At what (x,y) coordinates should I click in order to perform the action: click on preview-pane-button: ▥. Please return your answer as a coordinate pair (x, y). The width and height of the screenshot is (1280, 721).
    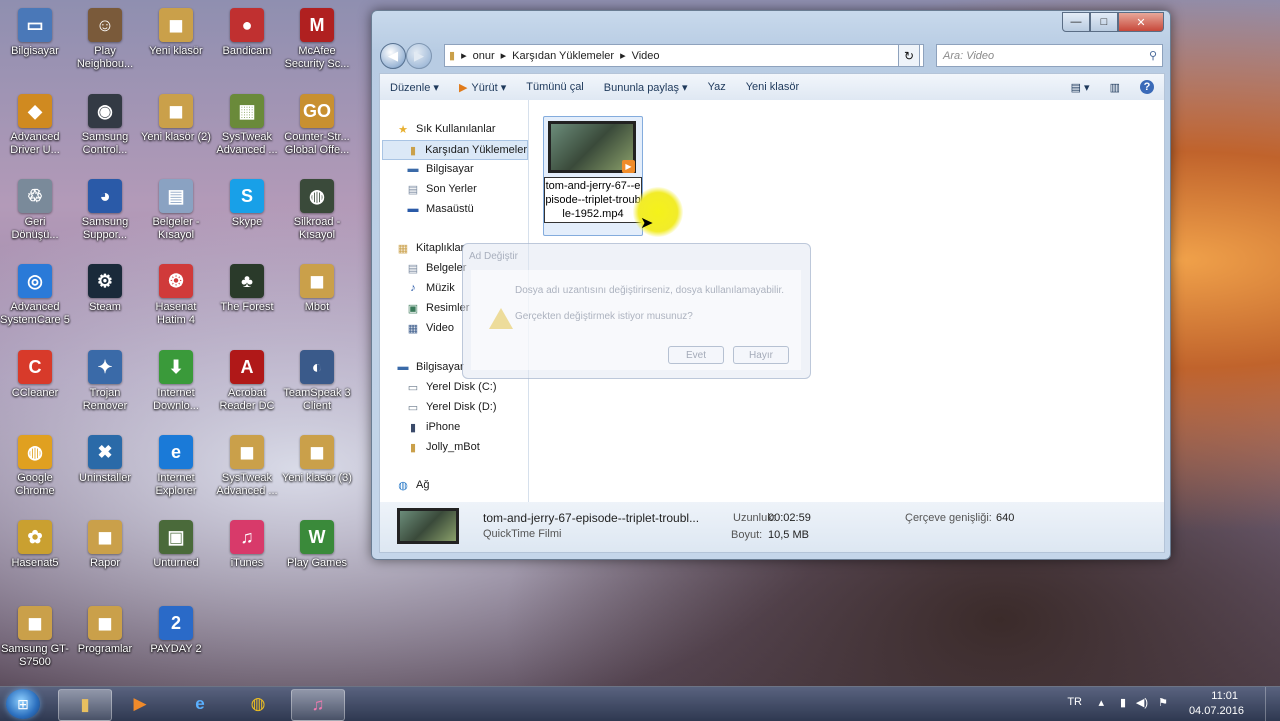
    Looking at the image, I should click on (1115, 87).